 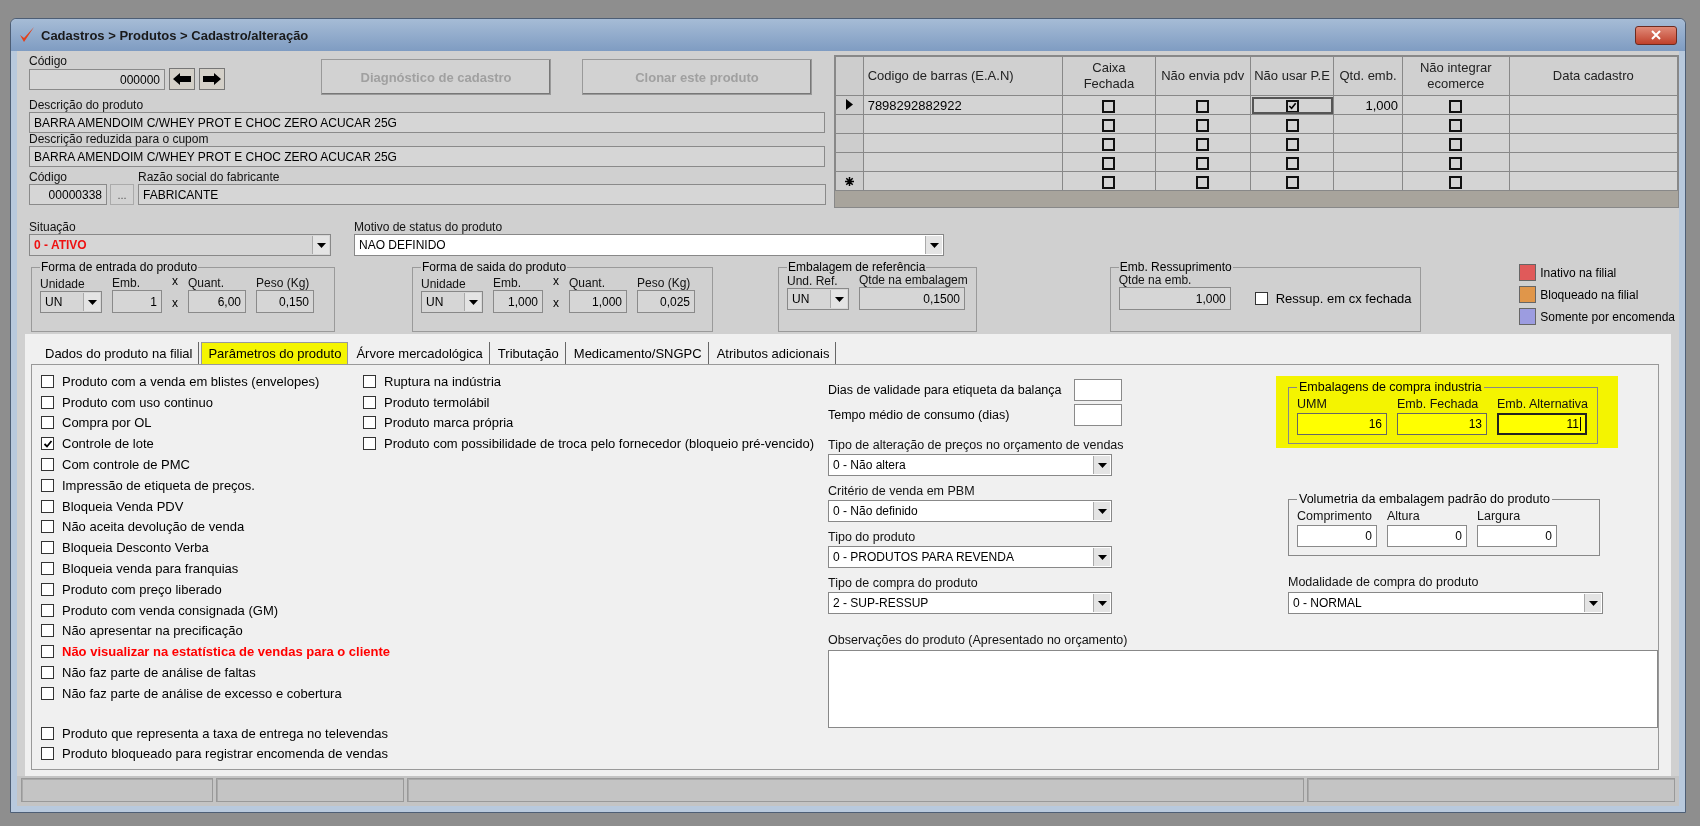 What do you see at coordinates (285, 301) in the screenshot?
I see `number-field: 0,150` at bounding box center [285, 301].